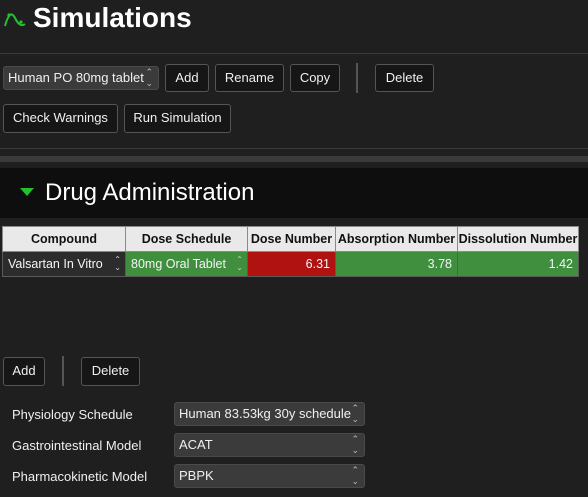 Image resolution: width=588 pixels, height=497 pixels. I want to click on column-header-absorption-number: Absorption Number, so click(396, 239).